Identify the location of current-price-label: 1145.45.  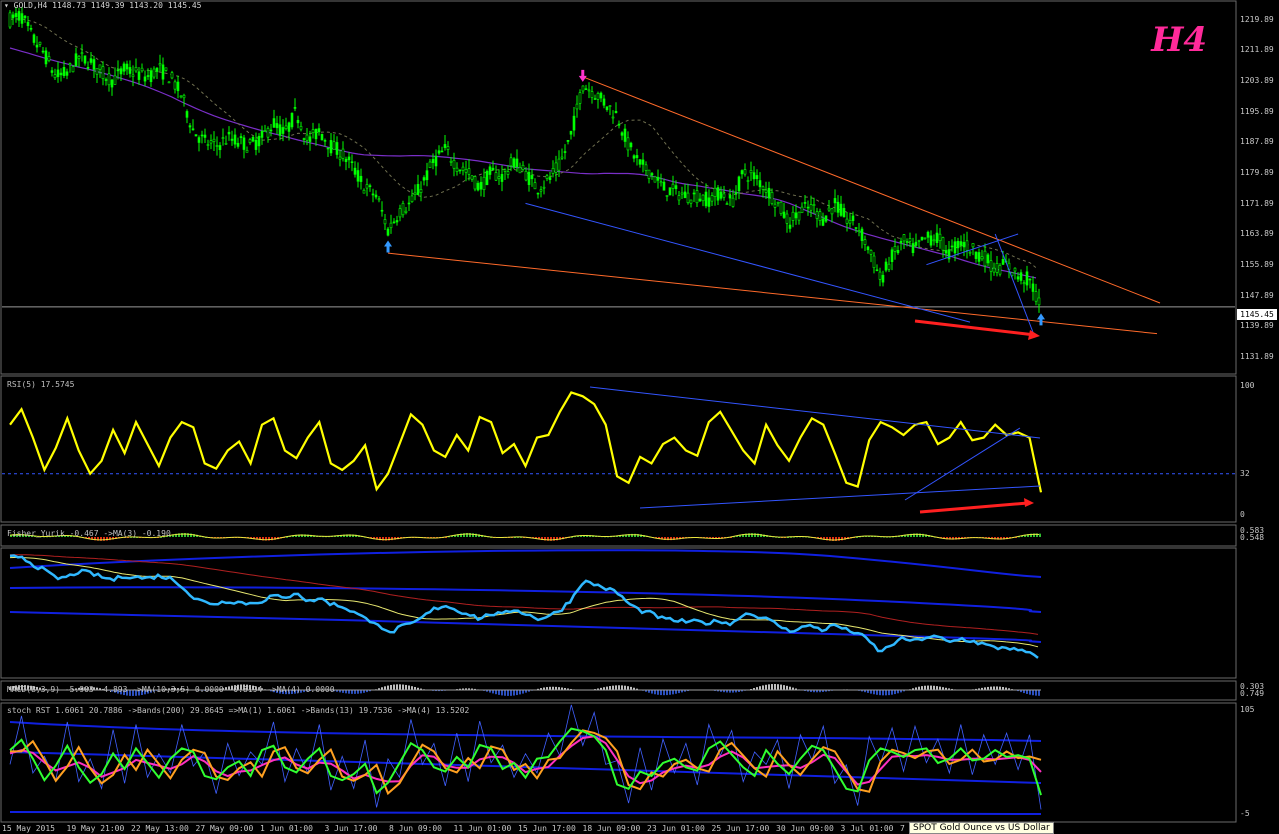
(1257, 314).